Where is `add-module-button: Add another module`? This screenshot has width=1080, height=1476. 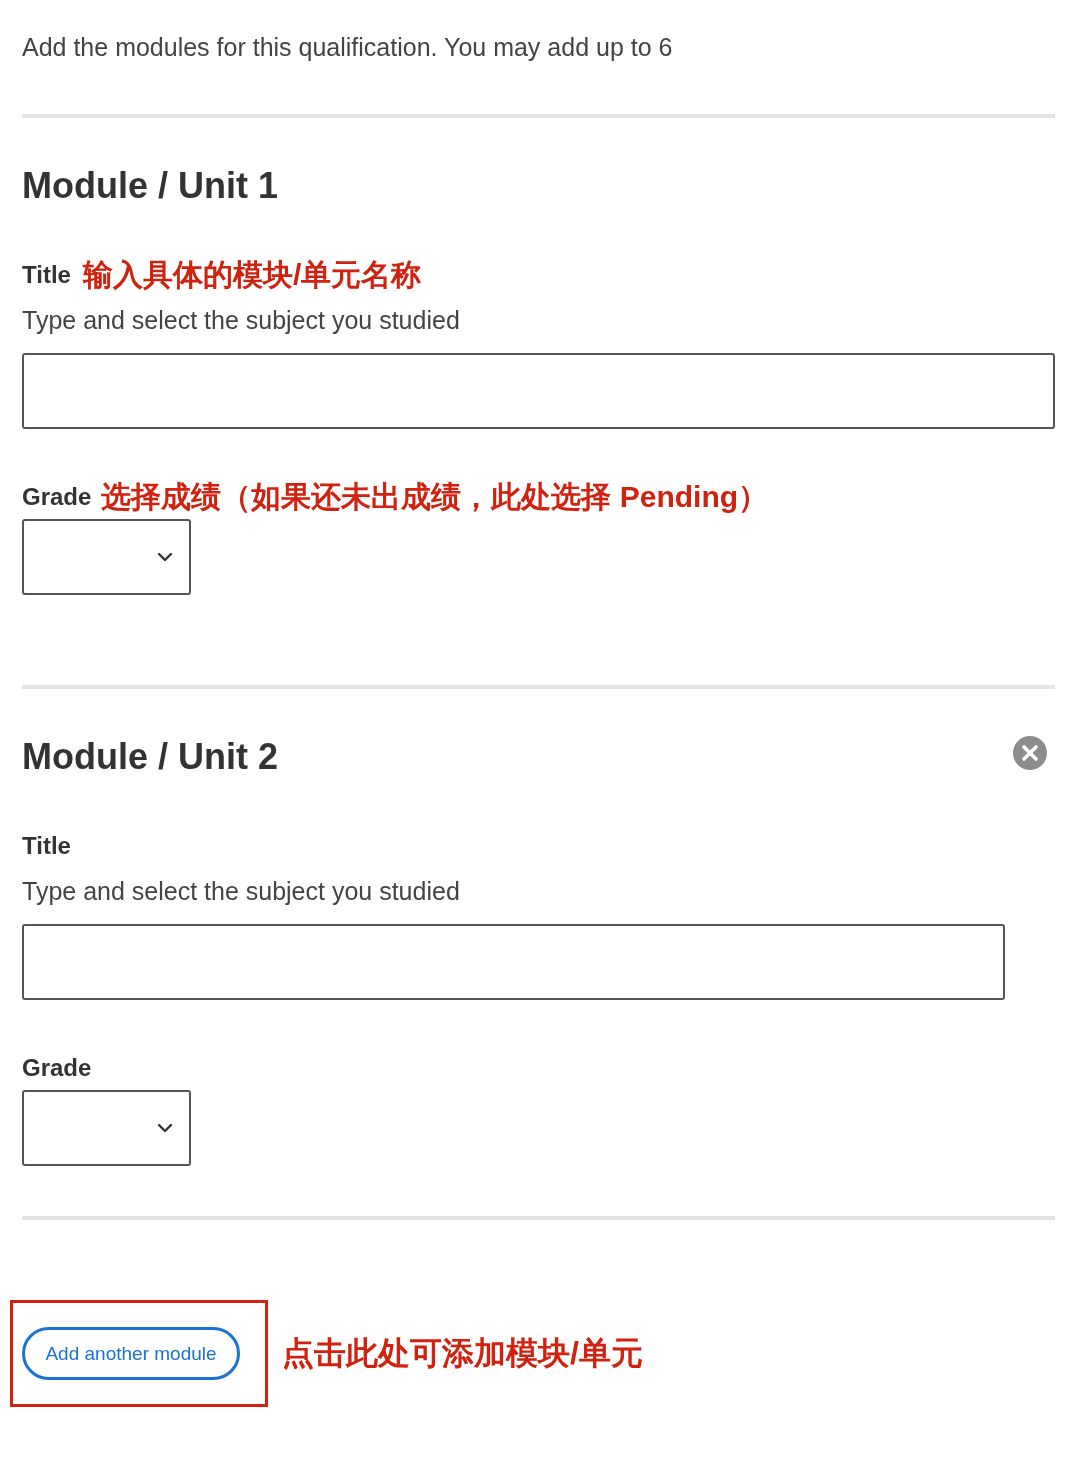
add-module-button: Add another module is located at coordinates (131, 1353).